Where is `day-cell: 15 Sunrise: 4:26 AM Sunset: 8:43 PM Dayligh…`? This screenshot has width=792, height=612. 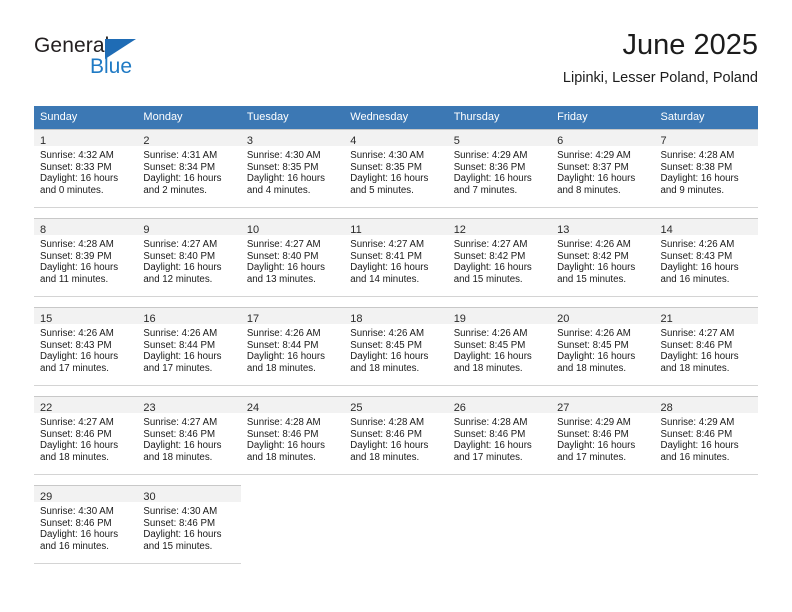
day-cell: 15 Sunrise: 4:26 AM Sunset: 8:43 PM Dayligh… is located at coordinates (86, 346).